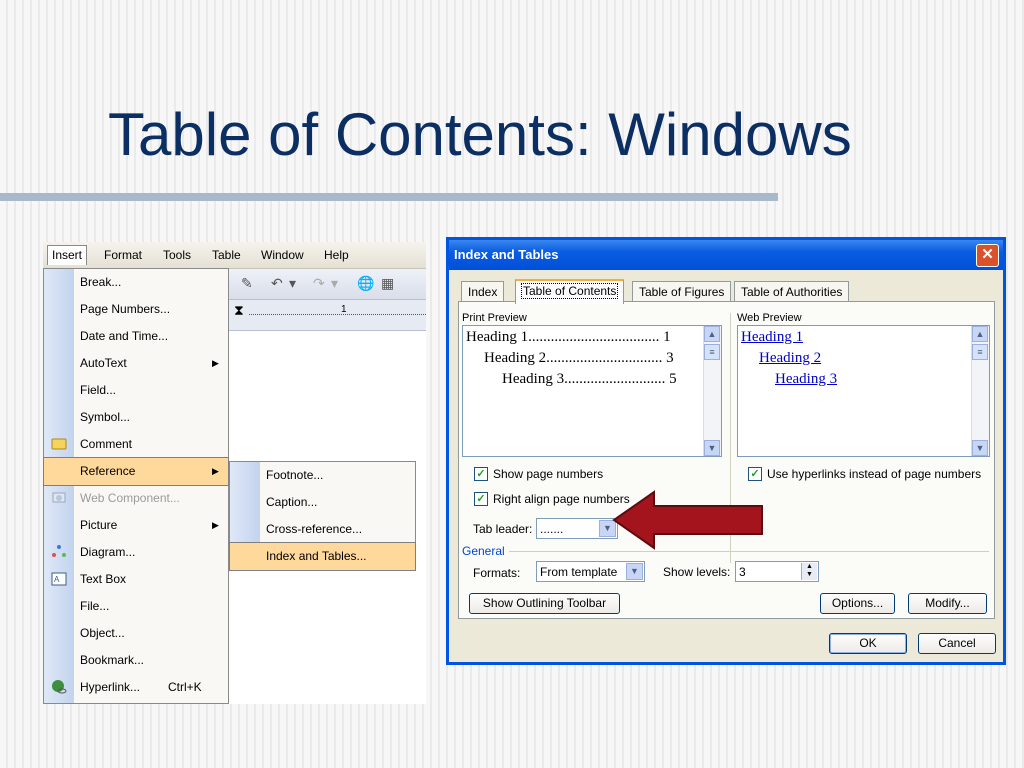  I want to click on right-align-checkbox: ✓ Right align page numbers, so click(552, 499).